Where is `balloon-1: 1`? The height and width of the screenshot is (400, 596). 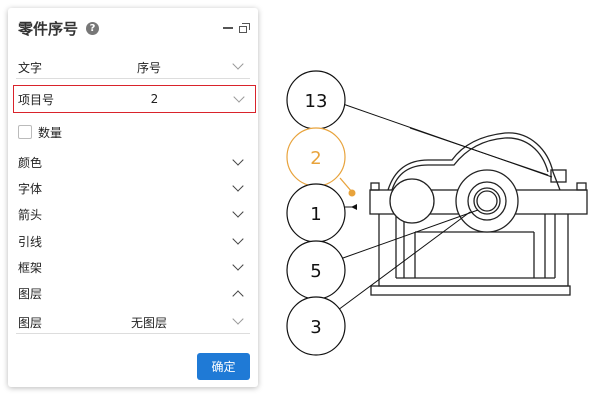
balloon-1: 1 is located at coordinates (316, 213).